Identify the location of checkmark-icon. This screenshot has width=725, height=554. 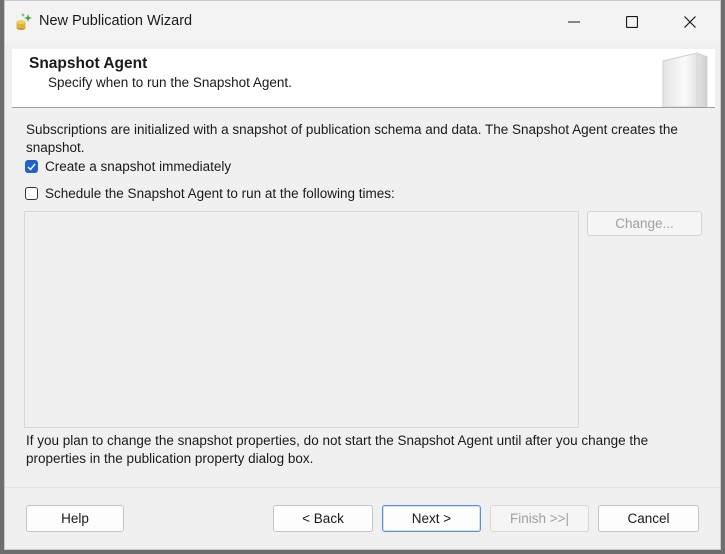
(31, 166).